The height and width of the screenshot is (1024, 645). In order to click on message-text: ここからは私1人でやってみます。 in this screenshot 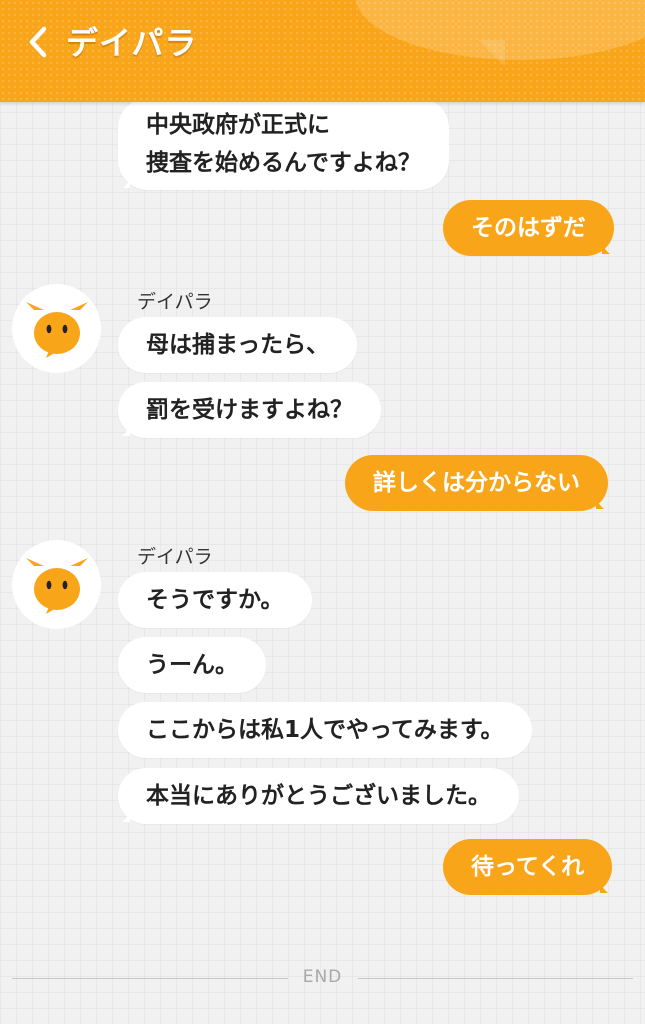, I will do `click(325, 730)`.